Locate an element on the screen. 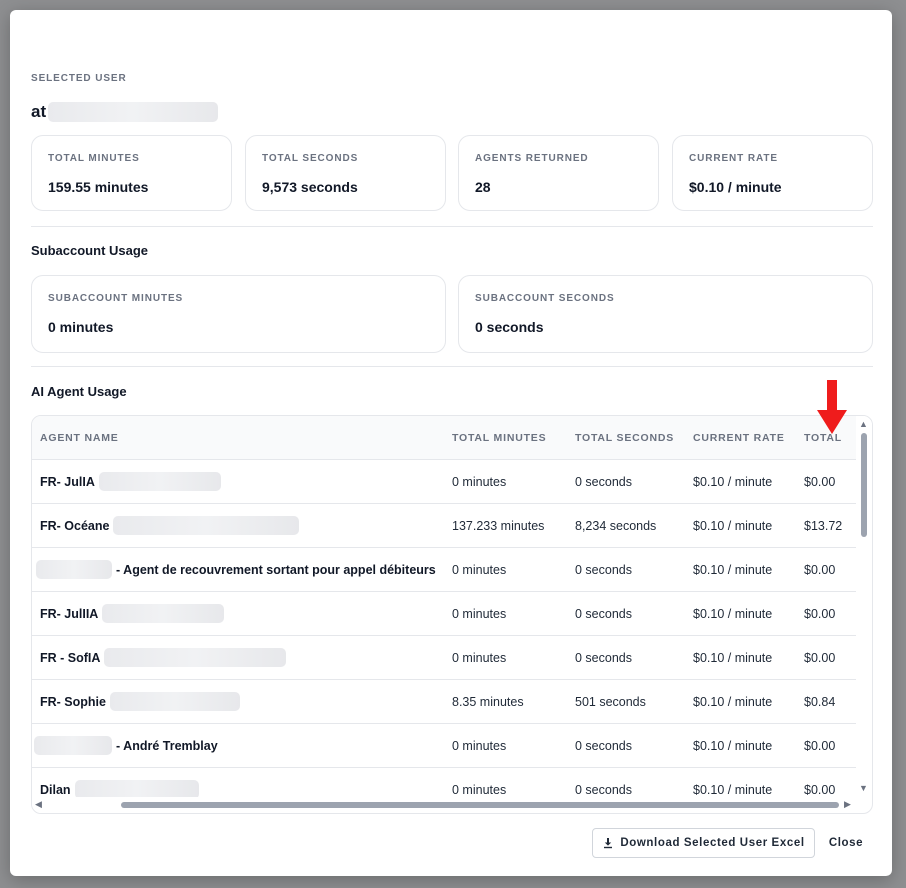 This screenshot has width=906, height=888. vertical-scrollbar: ▲ ▼ is located at coordinates (864, 607).